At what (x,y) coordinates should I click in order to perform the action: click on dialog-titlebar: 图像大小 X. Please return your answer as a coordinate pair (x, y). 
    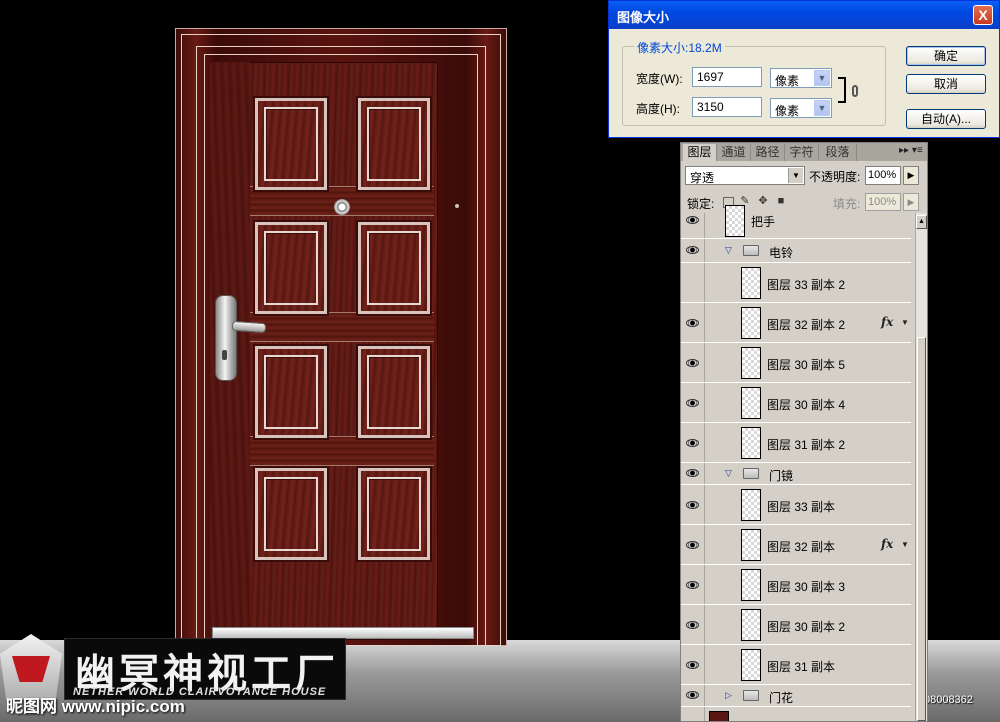
    Looking at the image, I should click on (804, 15).